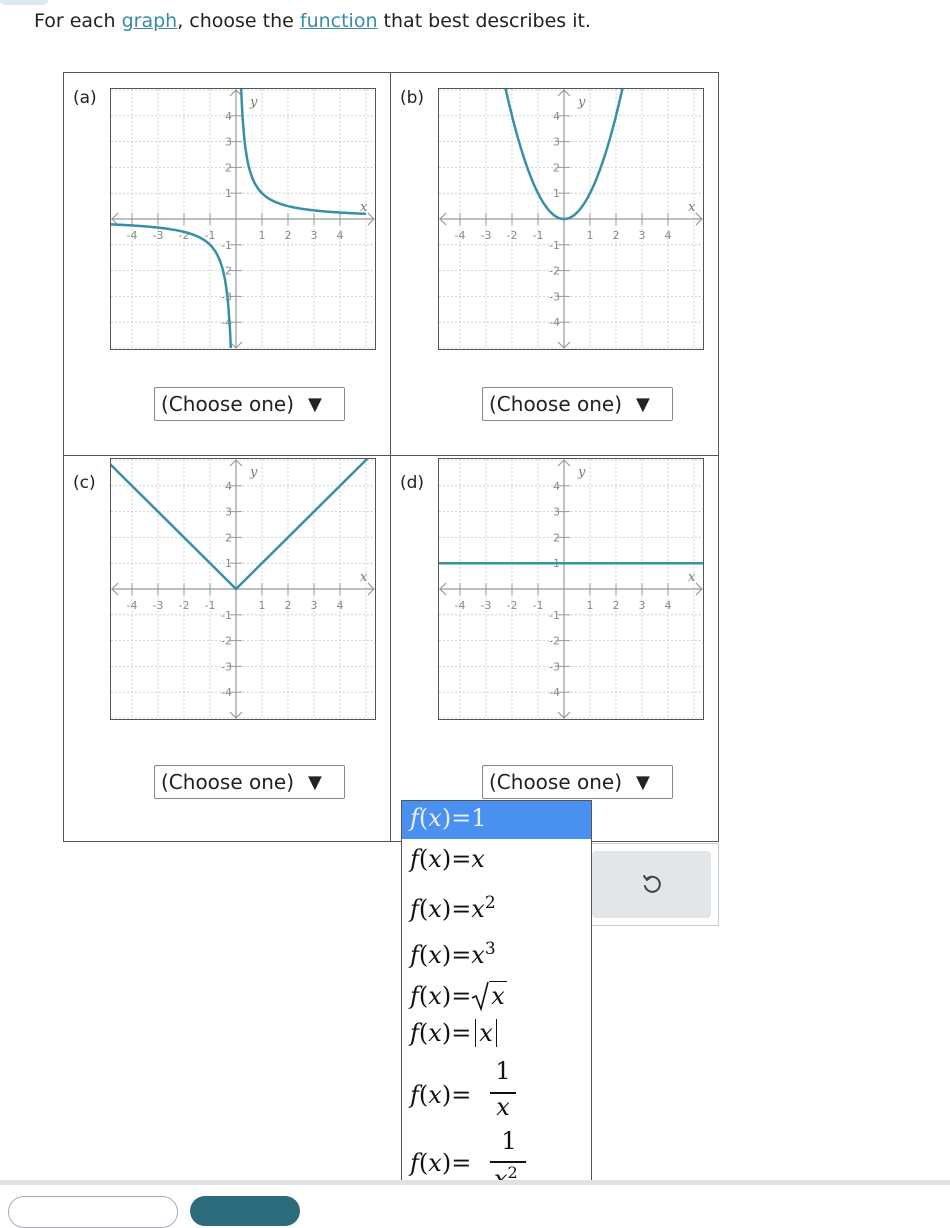 The height and width of the screenshot is (1228, 950). I want to click on choose-select-d: (Choose one) ▼, so click(577, 782).